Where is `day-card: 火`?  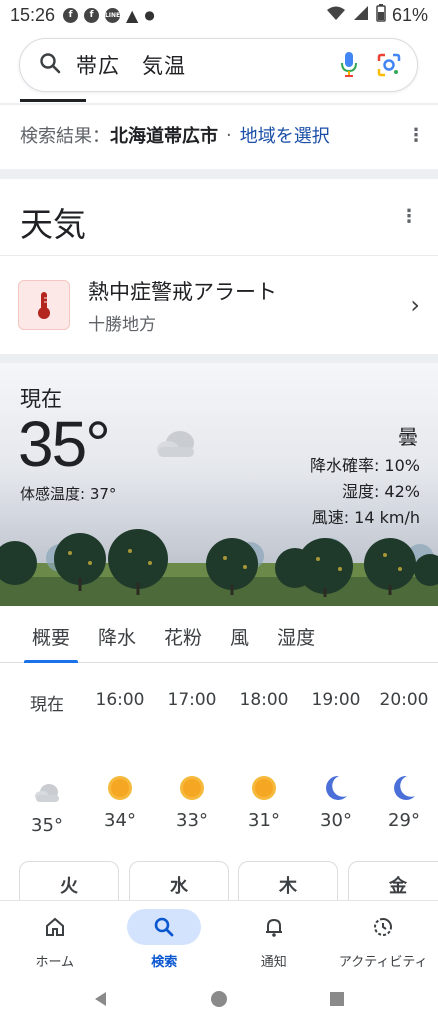 day-card: 火 is located at coordinates (69, 881).